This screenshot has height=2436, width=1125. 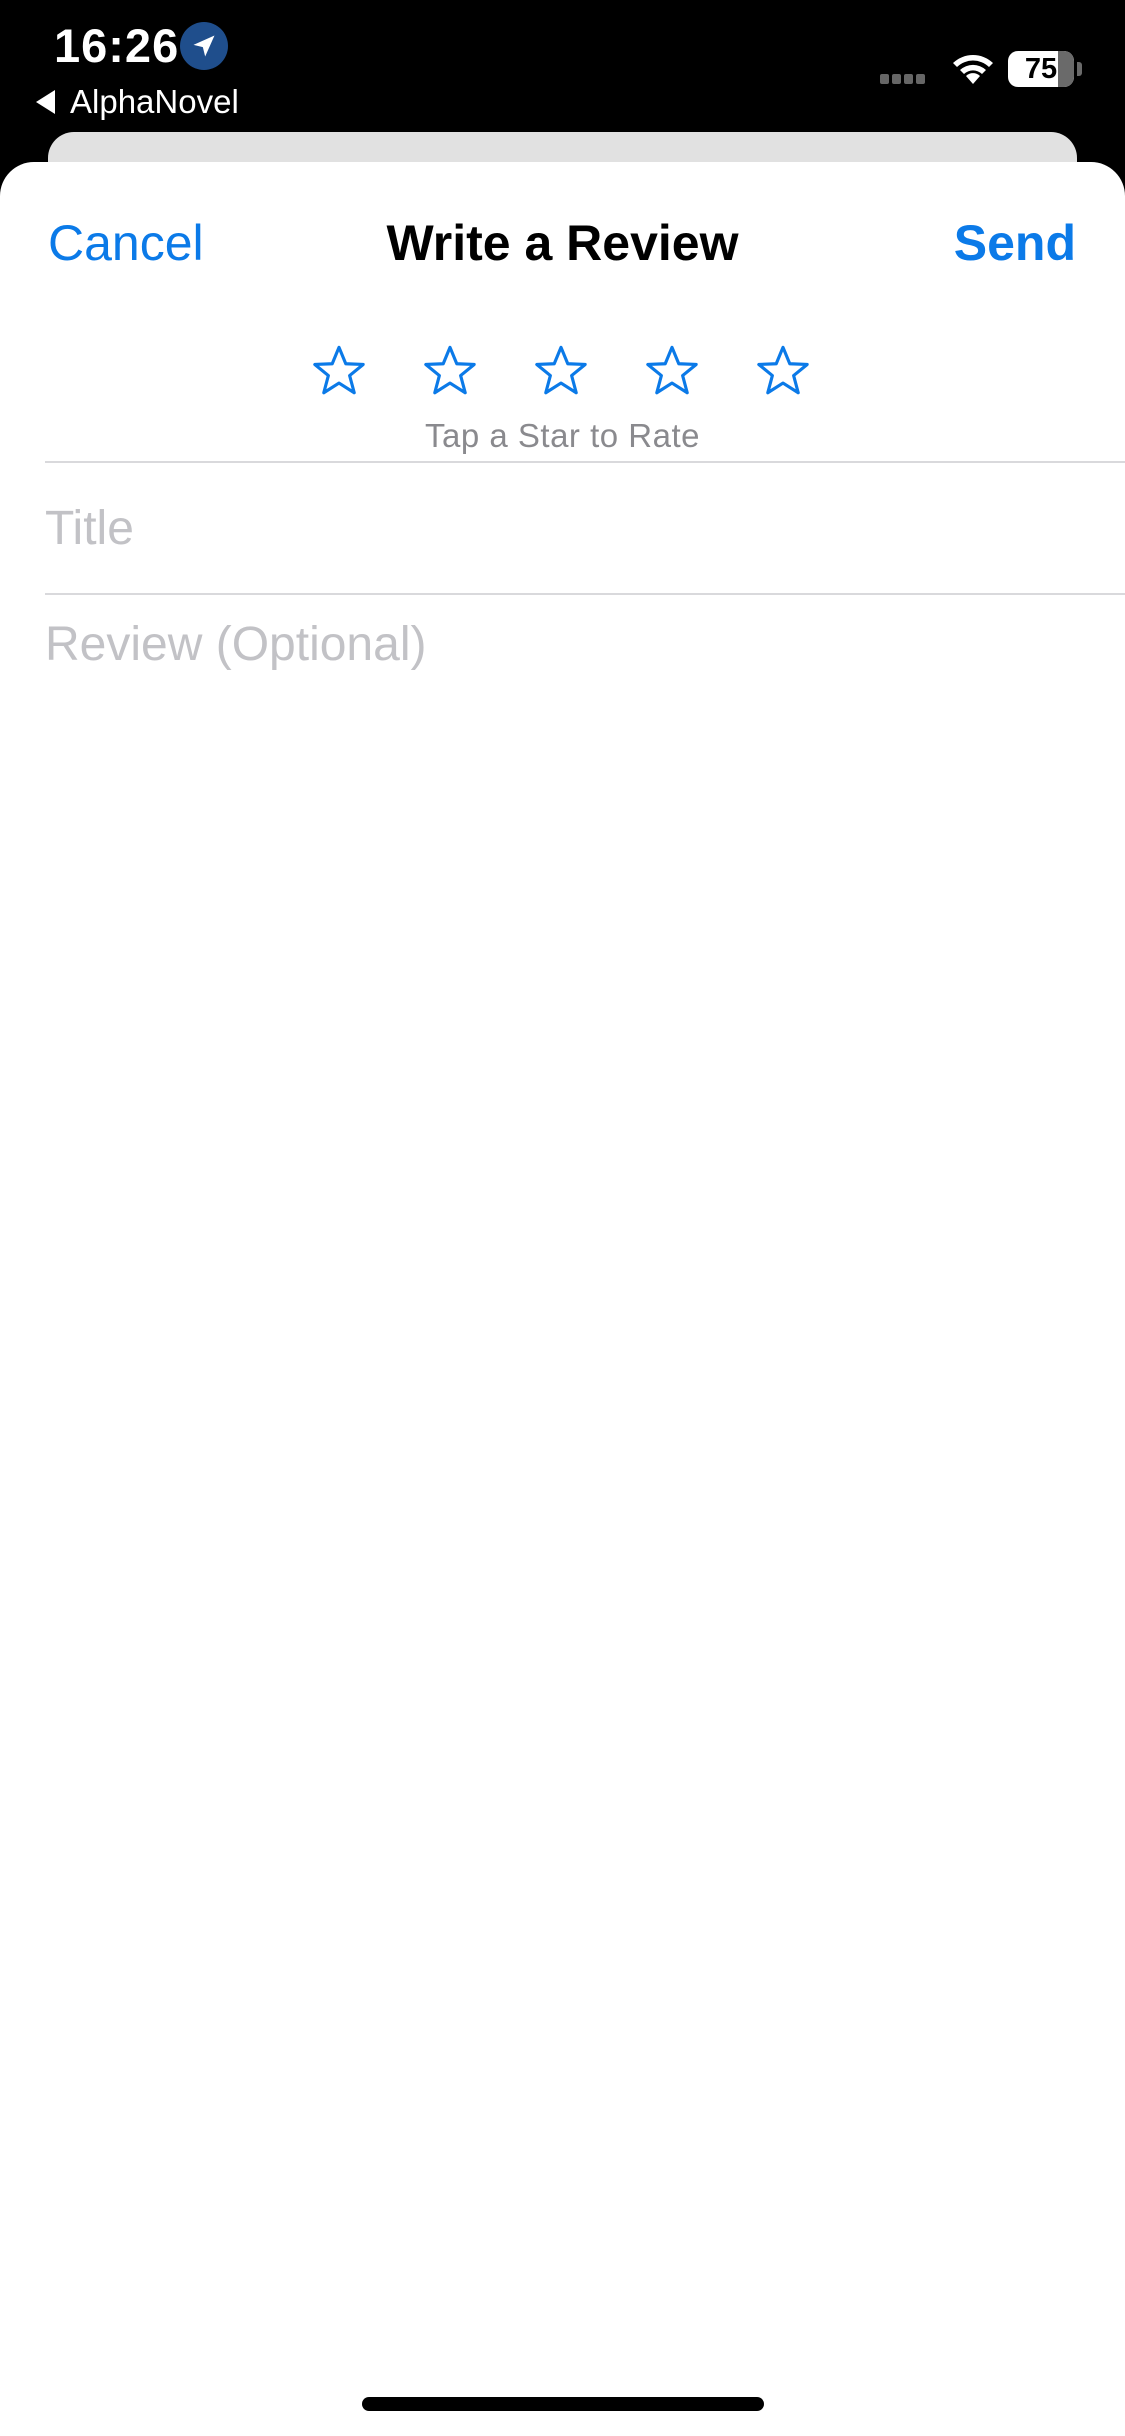 What do you see at coordinates (563, 2404) in the screenshot?
I see `home-indicator` at bounding box center [563, 2404].